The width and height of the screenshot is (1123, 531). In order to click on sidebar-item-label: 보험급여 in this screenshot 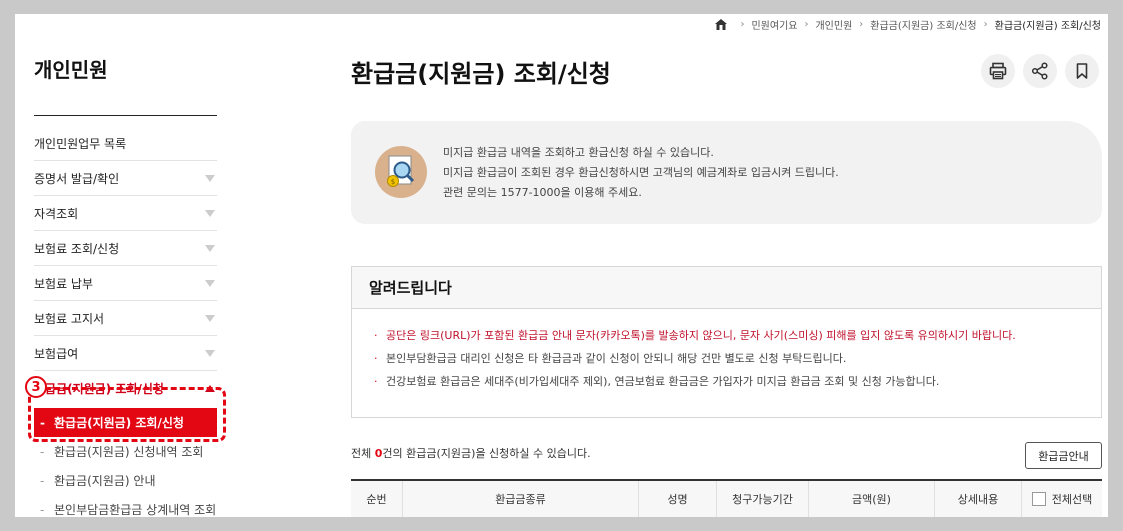, I will do `click(56, 353)`.